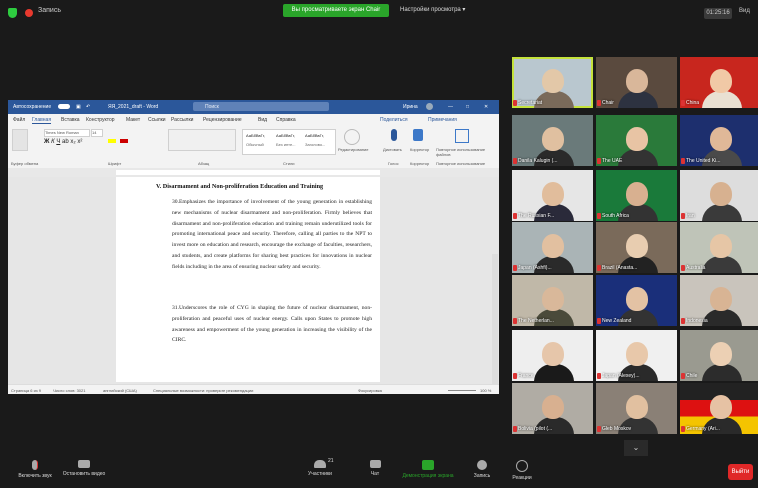  I want to click on video-tile: Iran, so click(719, 195).